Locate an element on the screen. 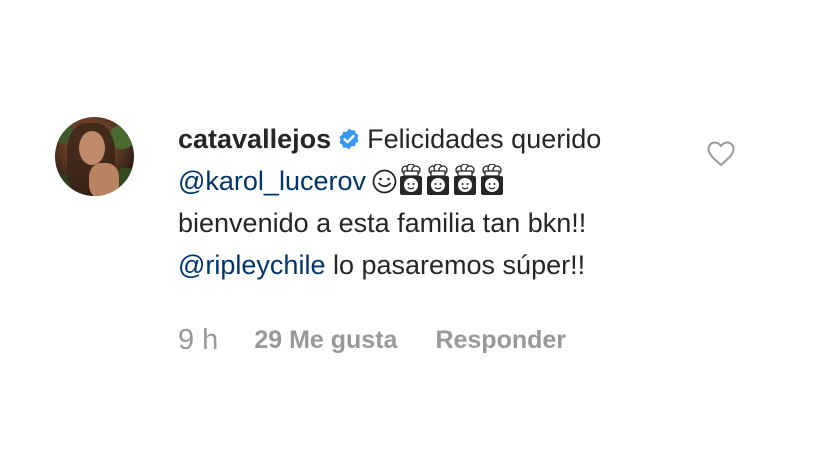  verified-badge-icon is located at coordinates (349, 139).